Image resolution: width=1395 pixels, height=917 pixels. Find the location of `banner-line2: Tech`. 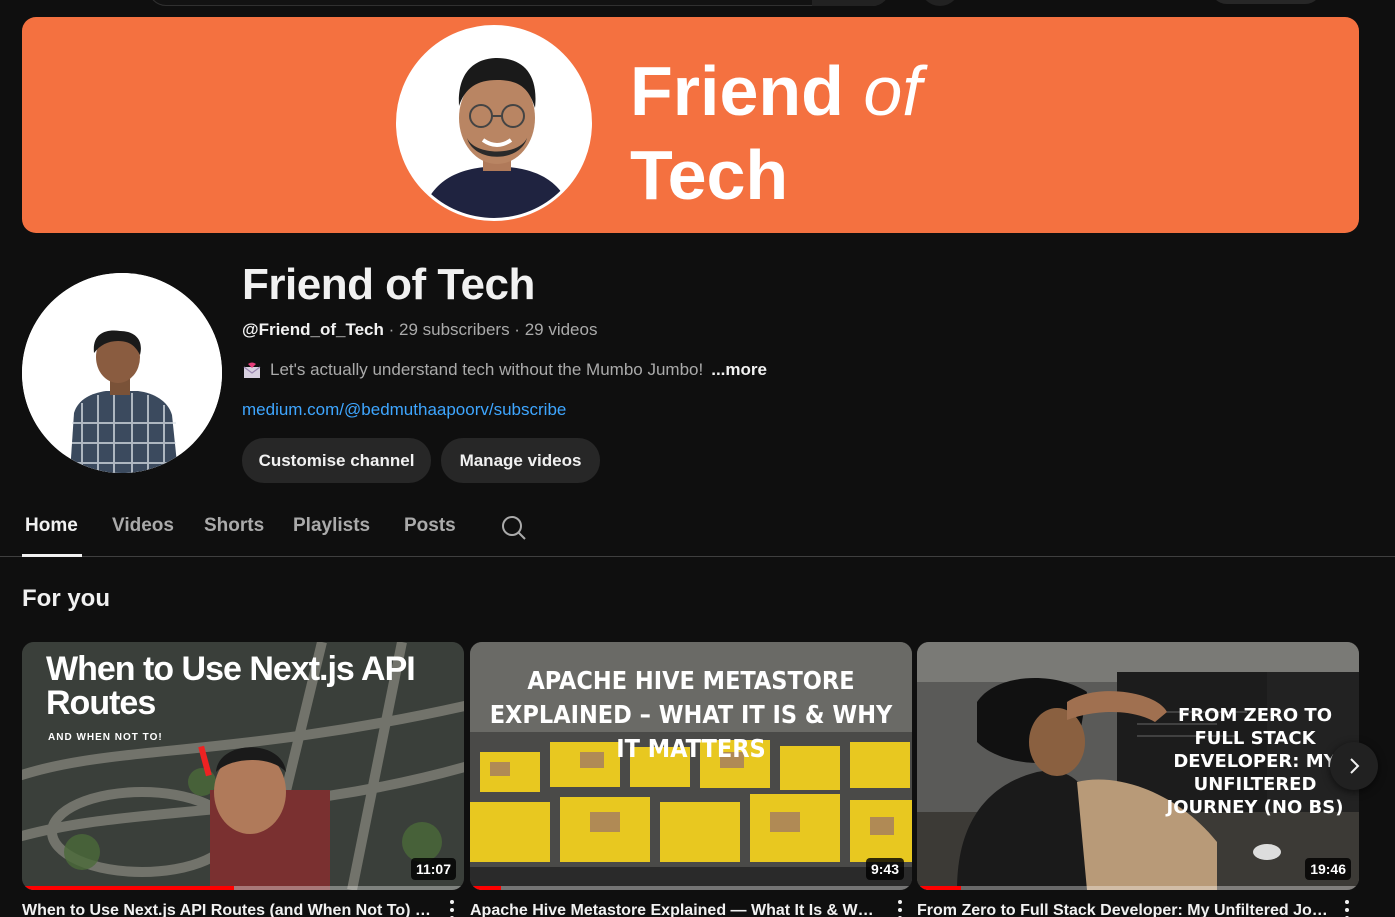

banner-line2: Tech is located at coordinates (709, 175).